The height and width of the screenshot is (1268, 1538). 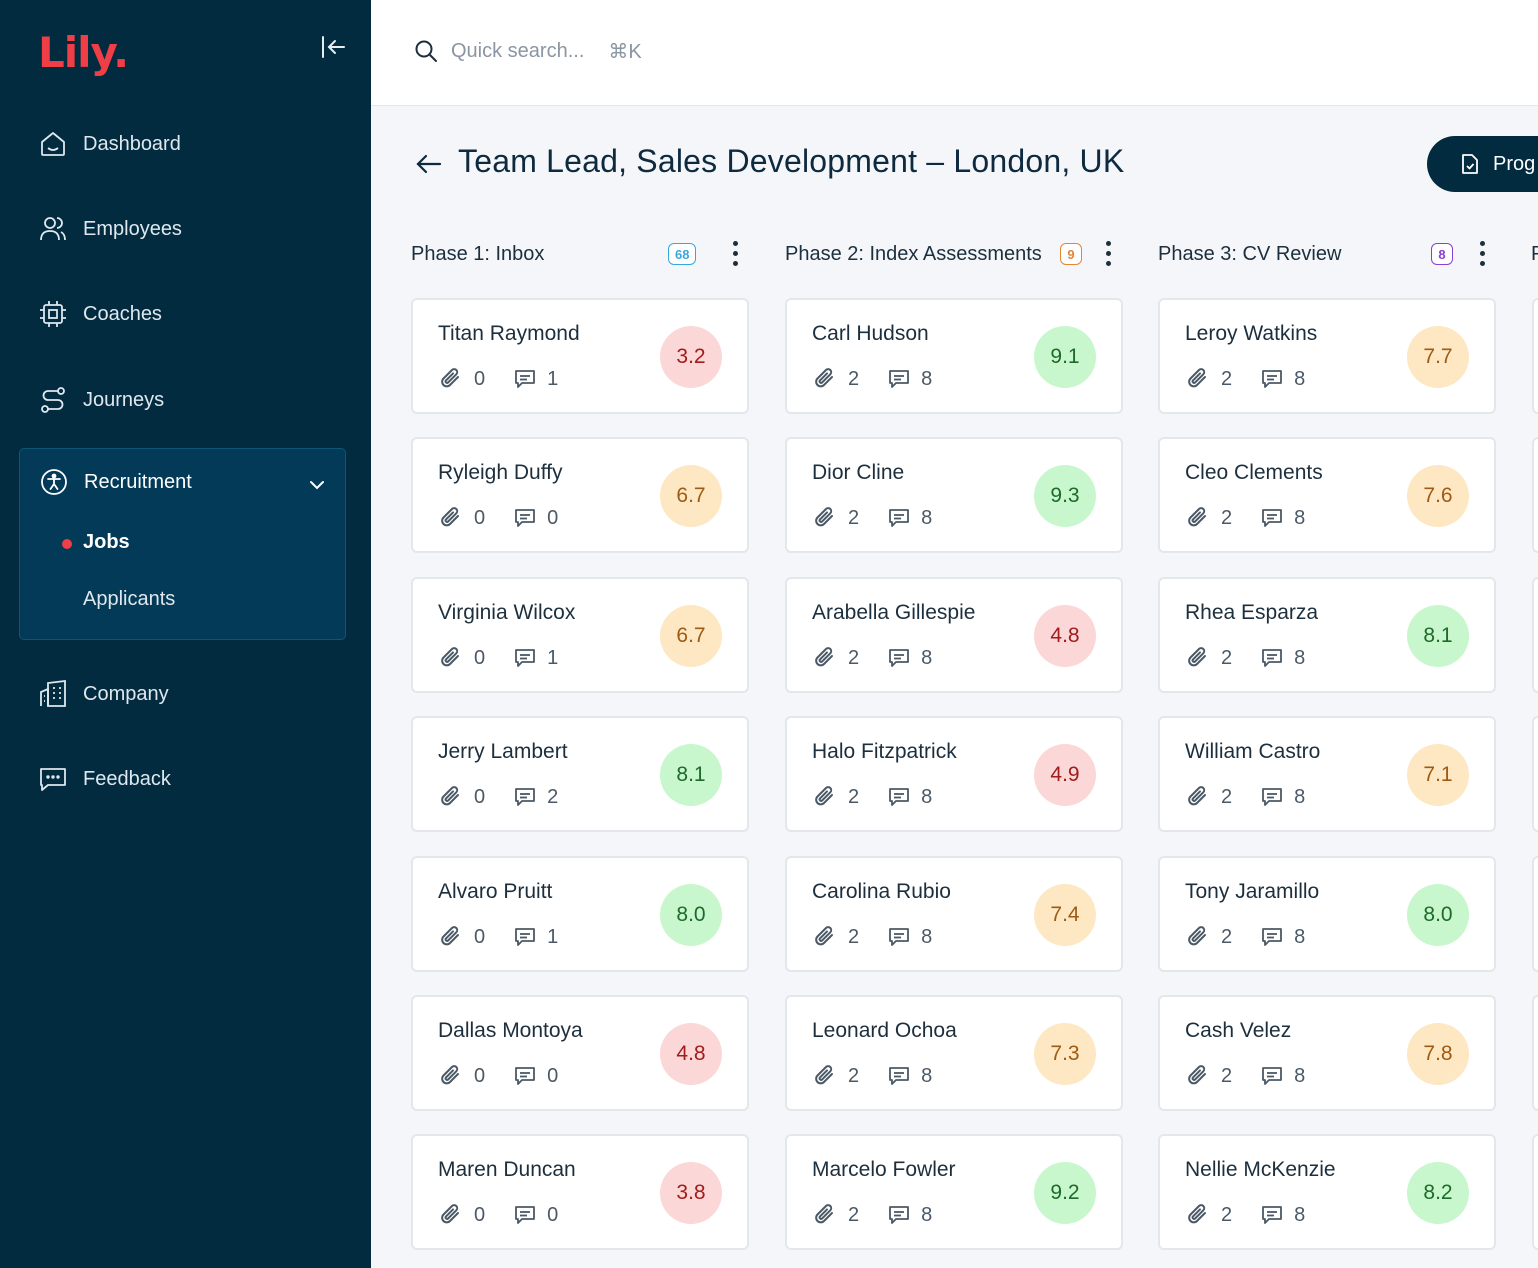 What do you see at coordinates (1327, 774) in the screenshot?
I see `candidate-card: William Castro 2 8 7.1` at bounding box center [1327, 774].